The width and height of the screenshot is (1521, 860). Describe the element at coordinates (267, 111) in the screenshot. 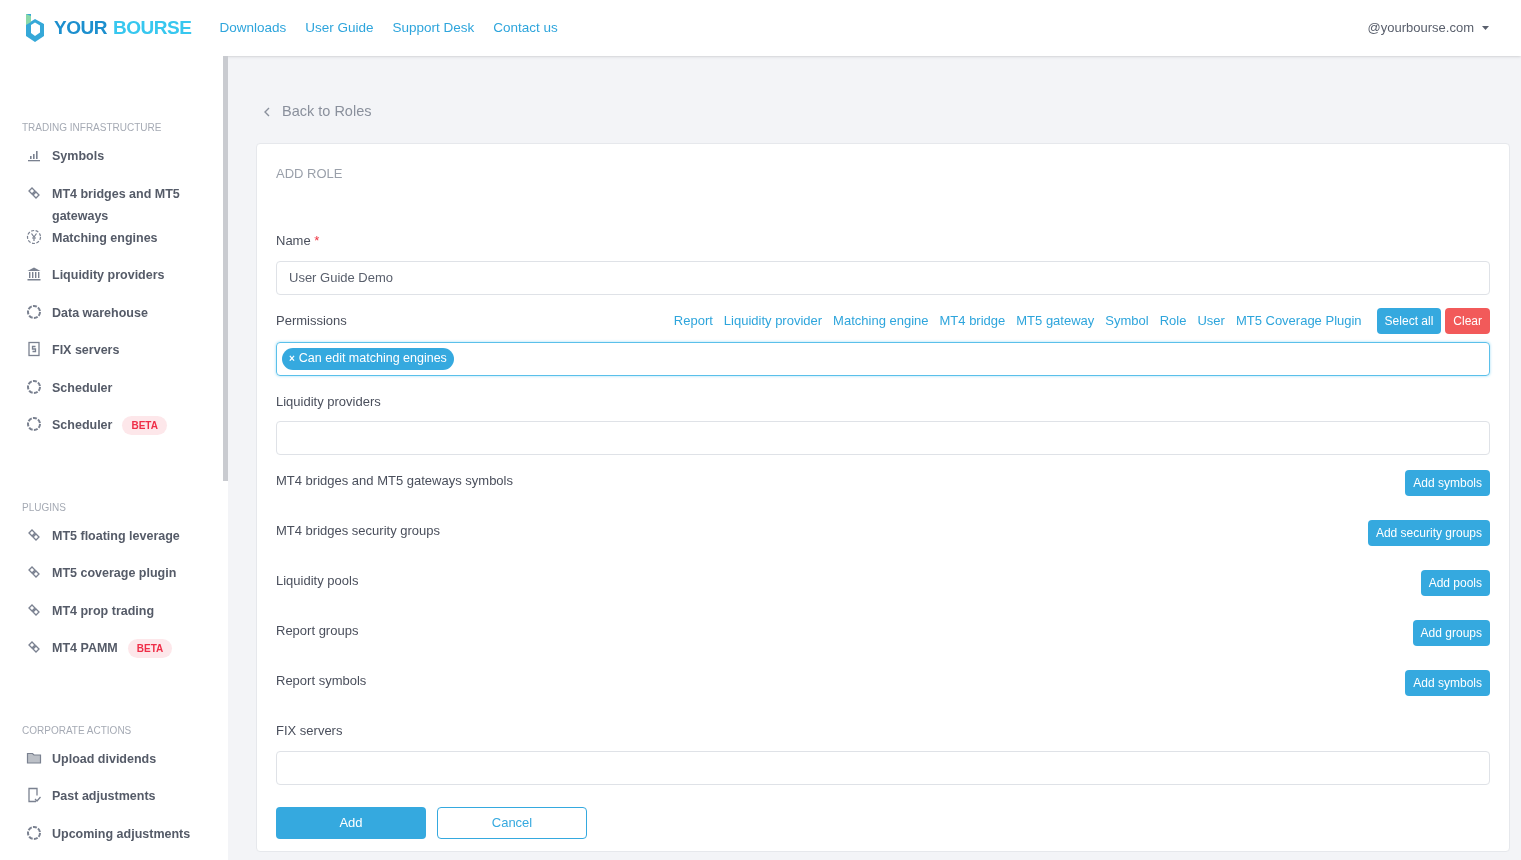

I see `chevron-left-icon` at that location.